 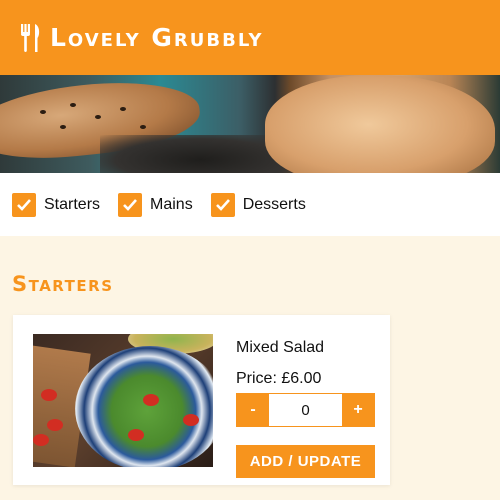 What do you see at coordinates (123, 400) in the screenshot?
I see `menu-item-image` at bounding box center [123, 400].